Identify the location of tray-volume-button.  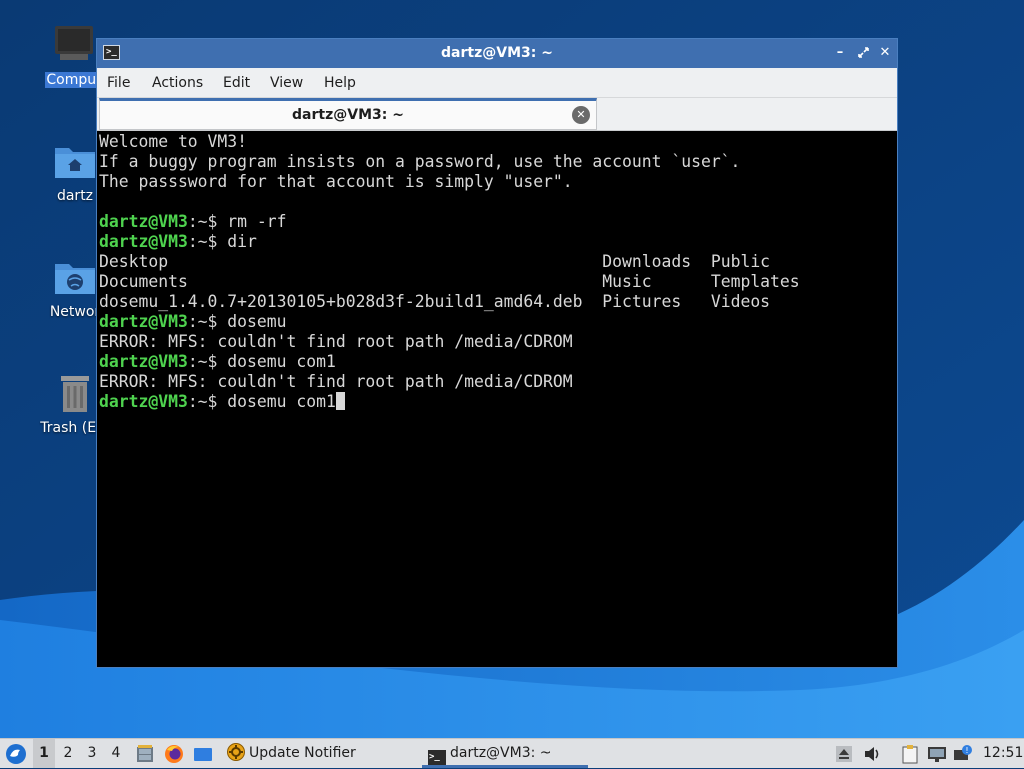
(872, 754).